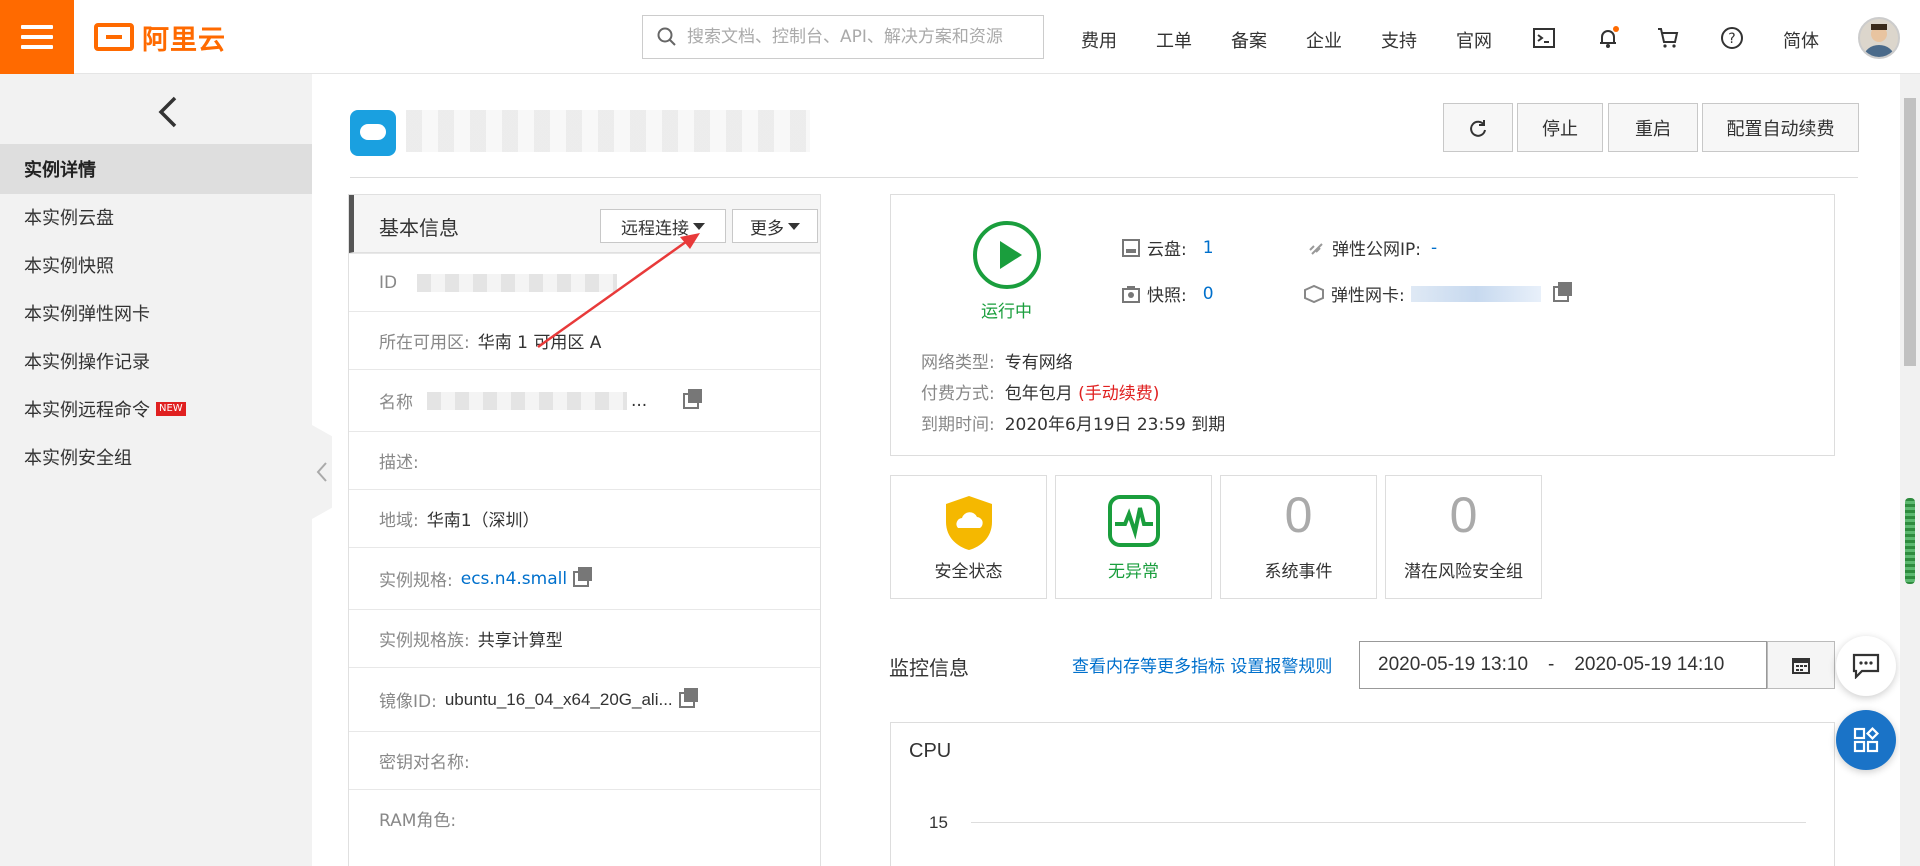 The height and width of the screenshot is (866, 1920). What do you see at coordinates (1560, 127) in the screenshot?
I see `stop-button: 停止` at bounding box center [1560, 127].